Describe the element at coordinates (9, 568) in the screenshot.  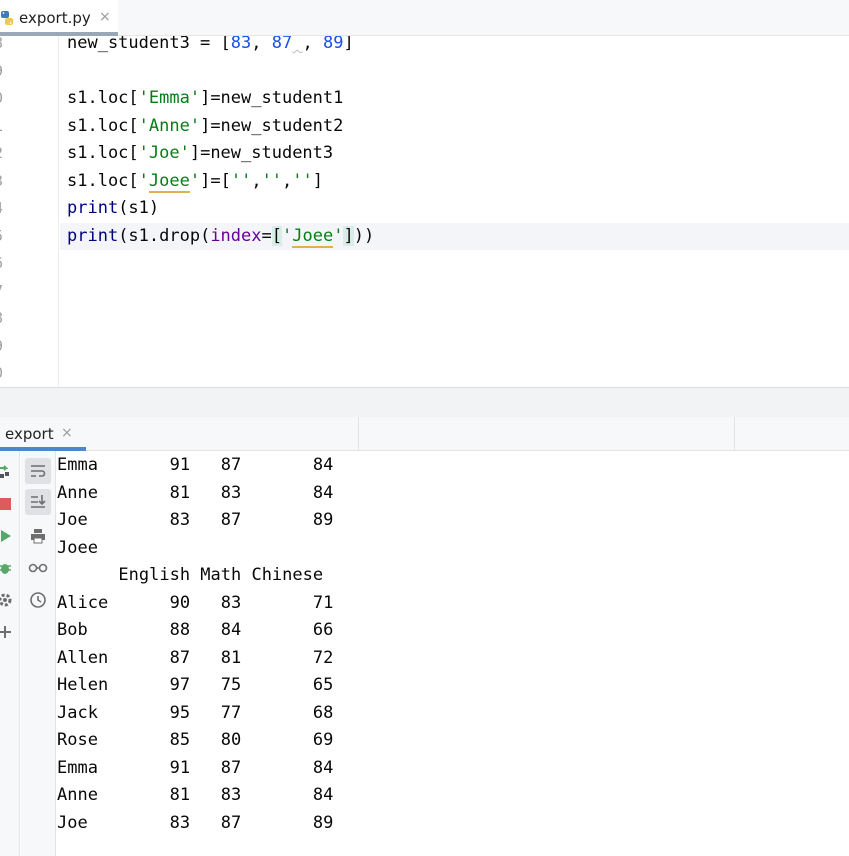
I see `debug-icon` at that location.